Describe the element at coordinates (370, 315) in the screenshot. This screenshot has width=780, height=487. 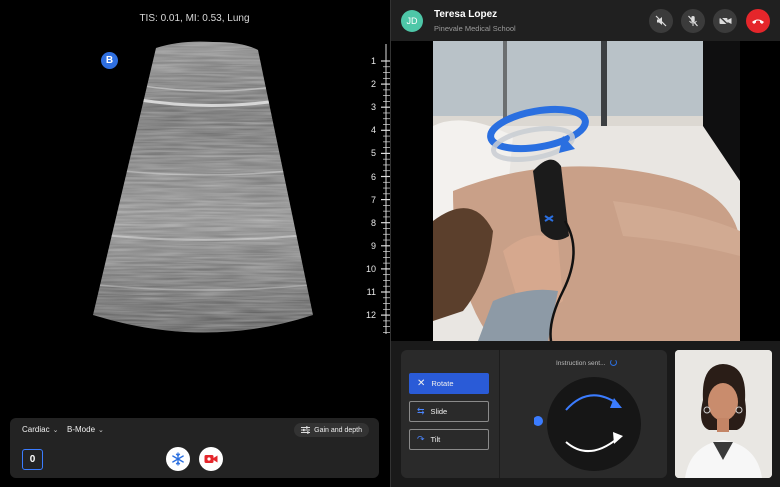
I see `depth-label: 12` at that location.